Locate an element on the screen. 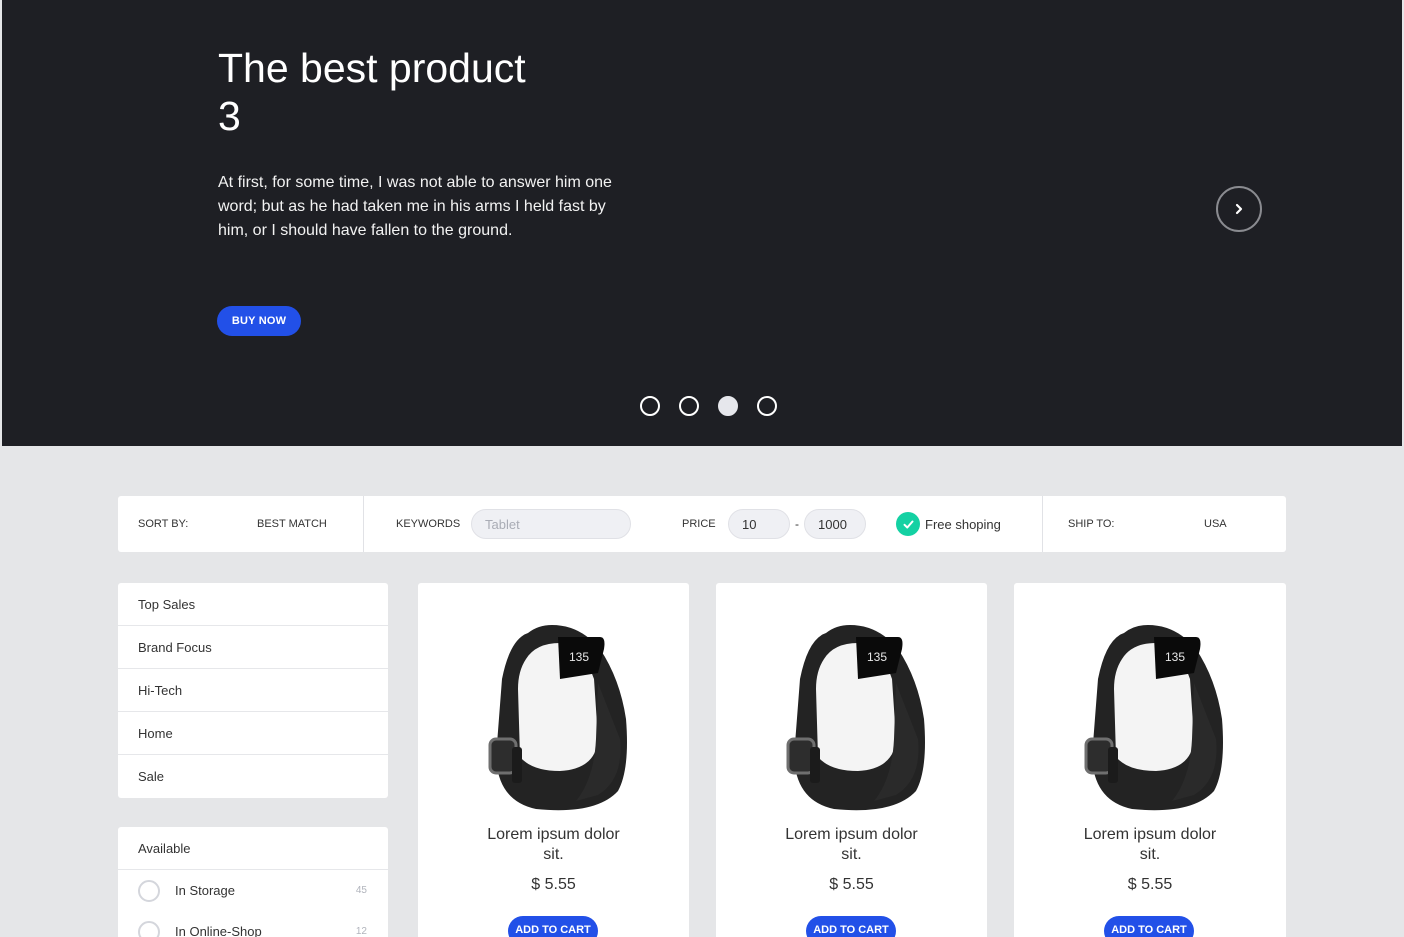 This screenshot has height=937, width=1404. buy-now-button: BUY NOW is located at coordinates (259, 321).